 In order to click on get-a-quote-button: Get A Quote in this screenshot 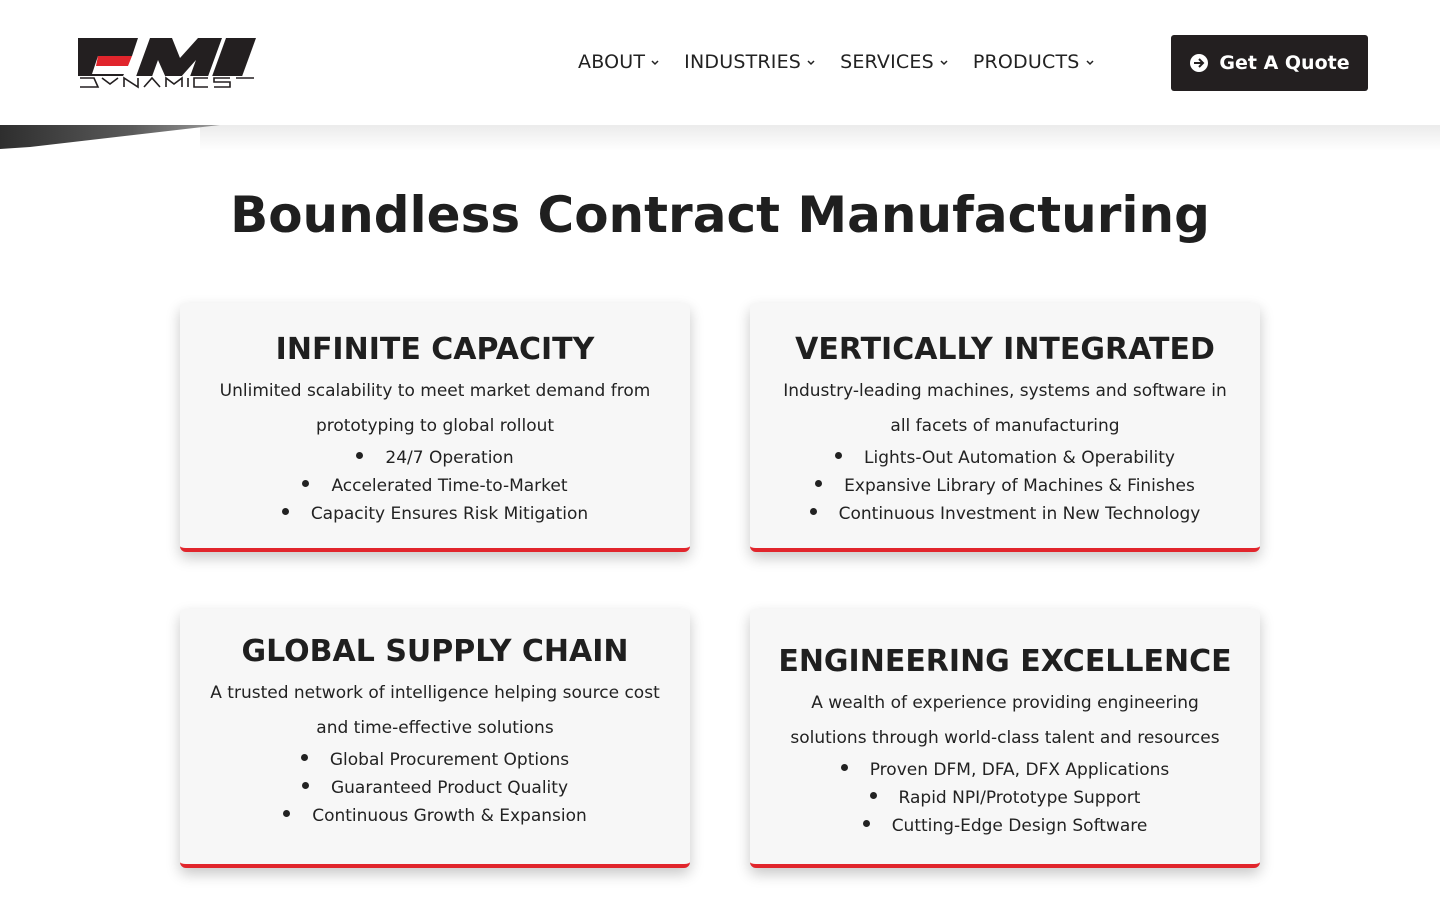, I will do `click(1269, 63)`.